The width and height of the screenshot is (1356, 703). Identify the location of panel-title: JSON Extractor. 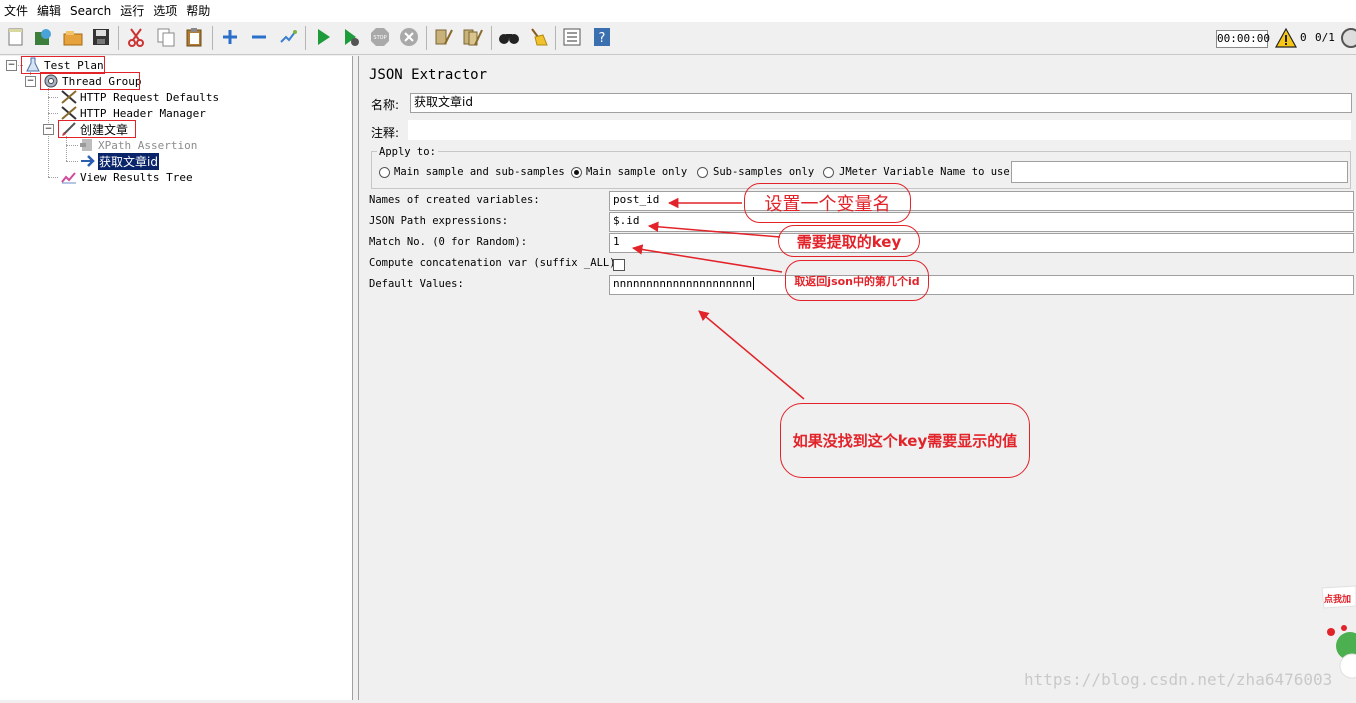
(428, 75).